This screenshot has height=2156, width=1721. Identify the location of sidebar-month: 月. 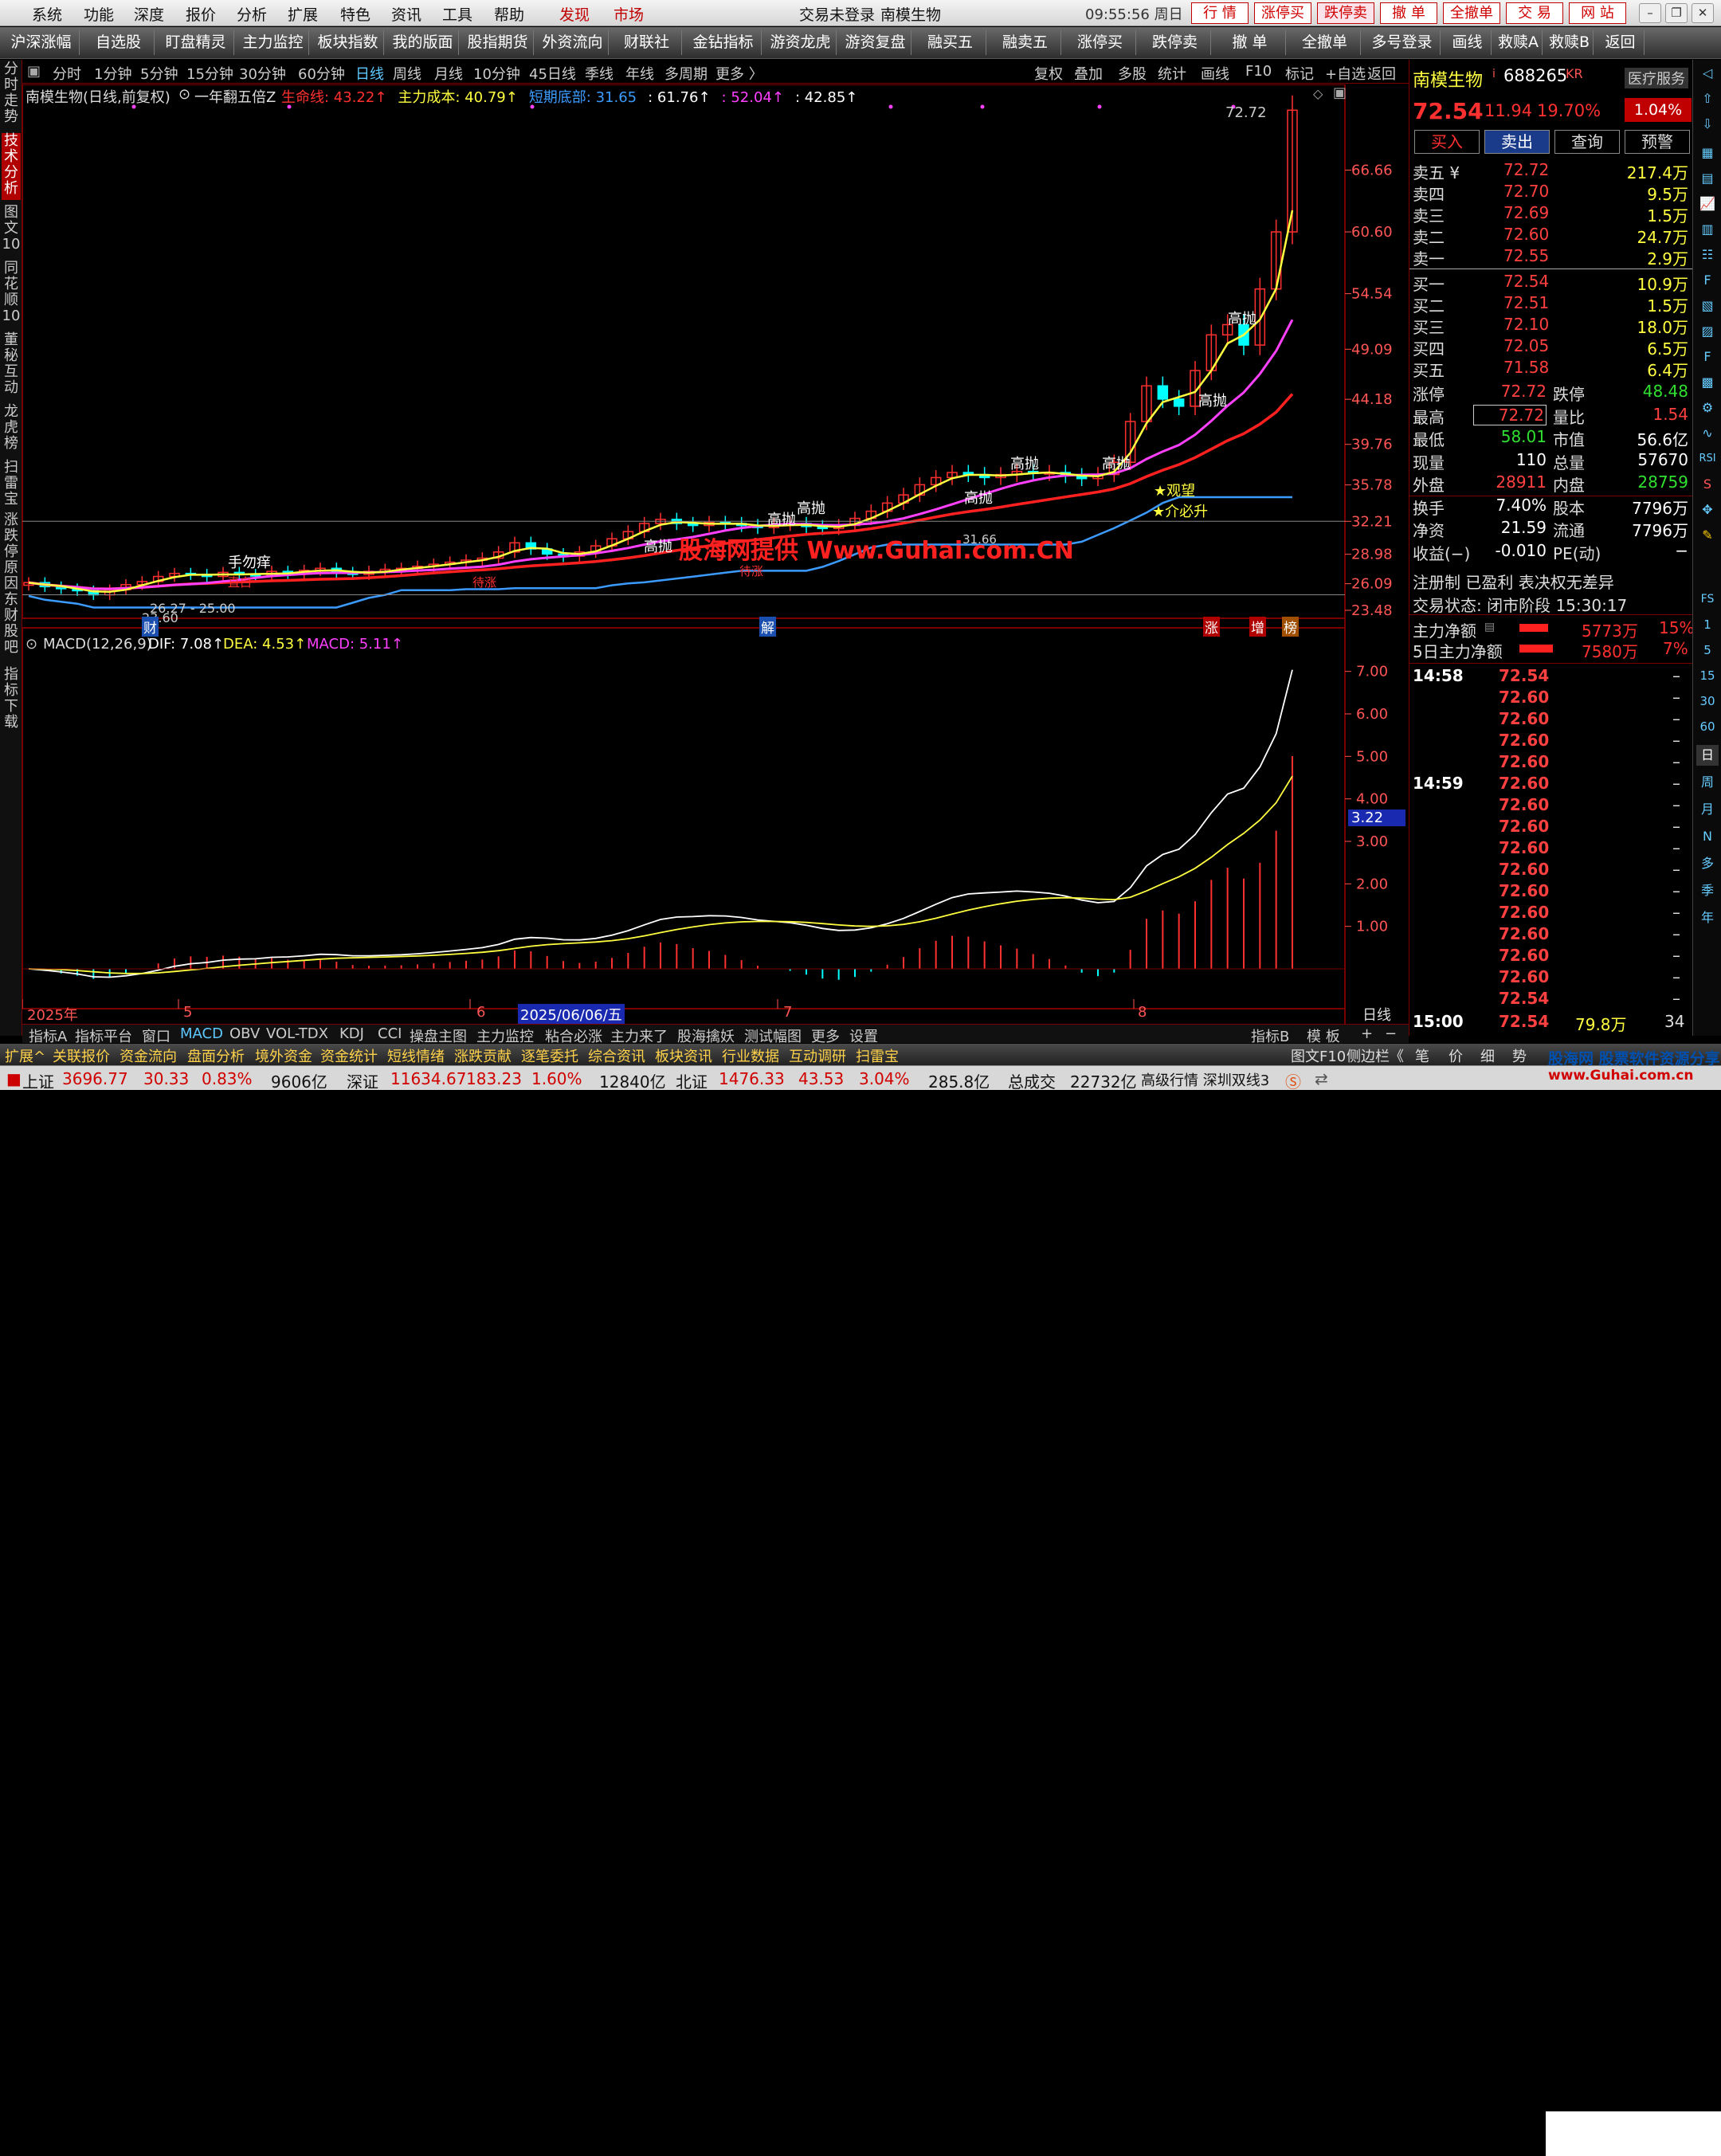
(1707, 809).